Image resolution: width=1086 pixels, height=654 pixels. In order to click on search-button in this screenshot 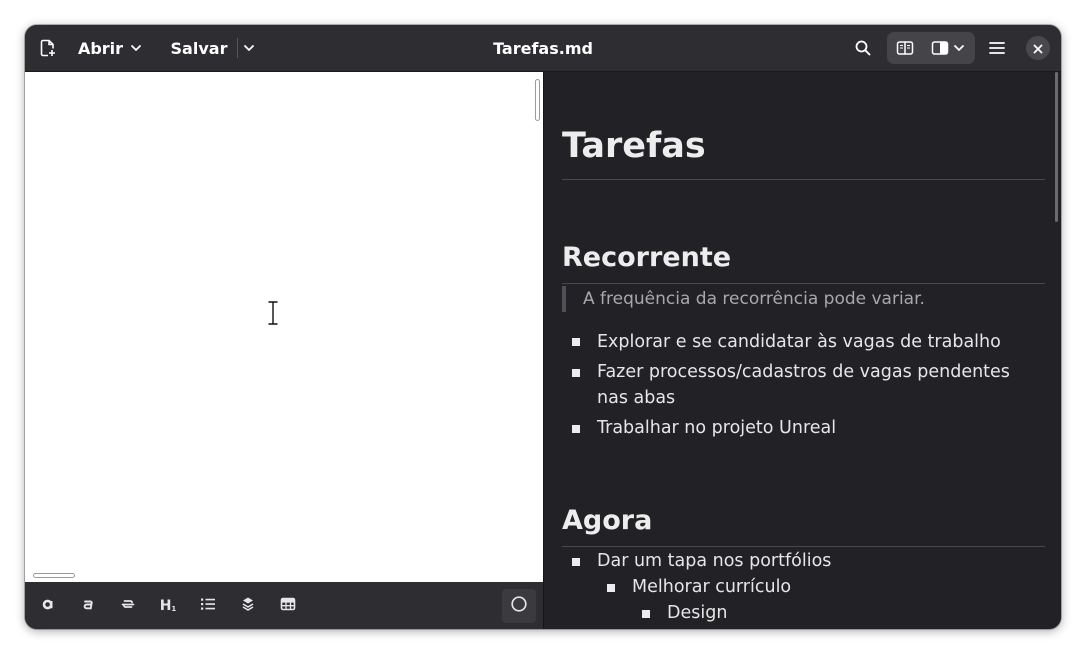, I will do `click(863, 48)`.